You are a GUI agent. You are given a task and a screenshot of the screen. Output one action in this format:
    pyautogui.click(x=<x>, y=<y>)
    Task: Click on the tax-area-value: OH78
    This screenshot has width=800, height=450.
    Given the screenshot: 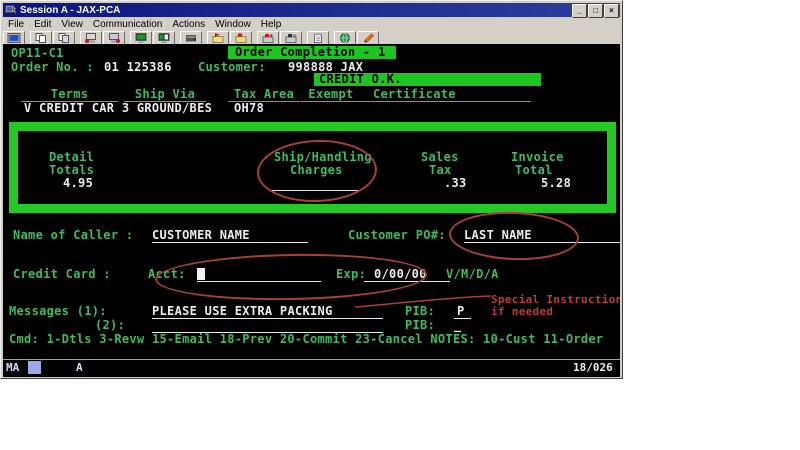 What is the action you would take?
    pyautogui.click(x=249, y=108)
    